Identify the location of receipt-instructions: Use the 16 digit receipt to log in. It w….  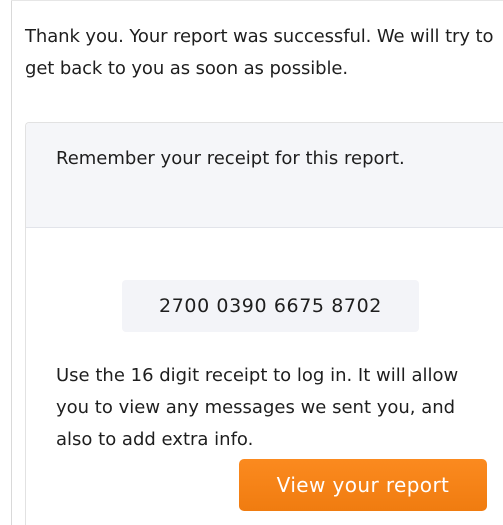
(257, 407).